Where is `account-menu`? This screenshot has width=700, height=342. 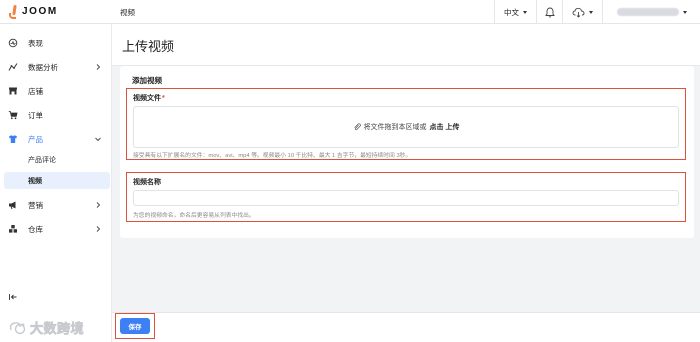
account-menu is located at coordinates (651, 12).